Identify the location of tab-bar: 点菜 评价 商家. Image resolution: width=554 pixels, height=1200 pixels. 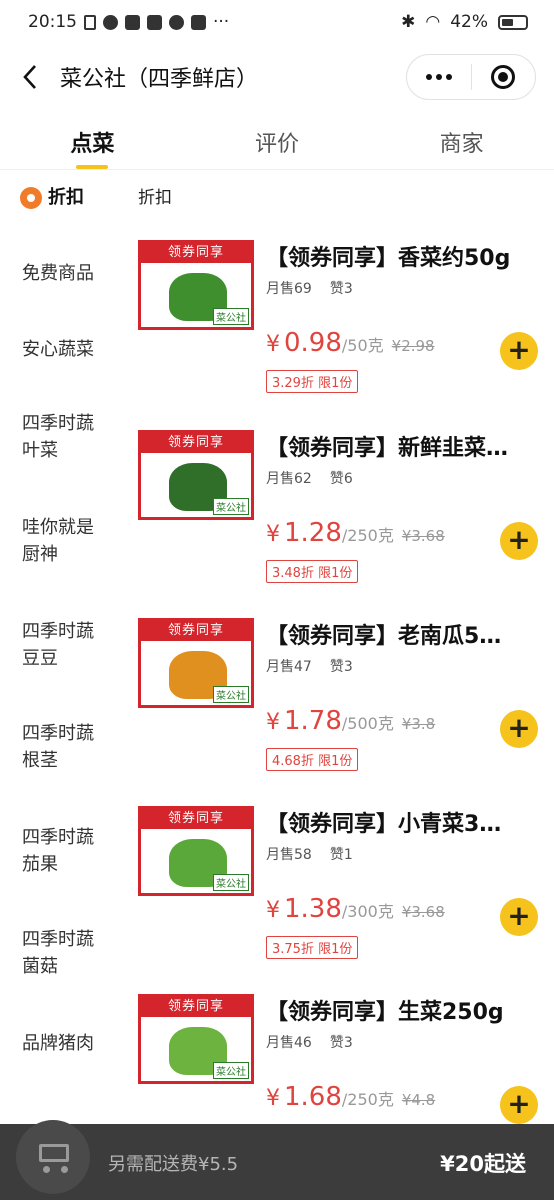
(277, 140).